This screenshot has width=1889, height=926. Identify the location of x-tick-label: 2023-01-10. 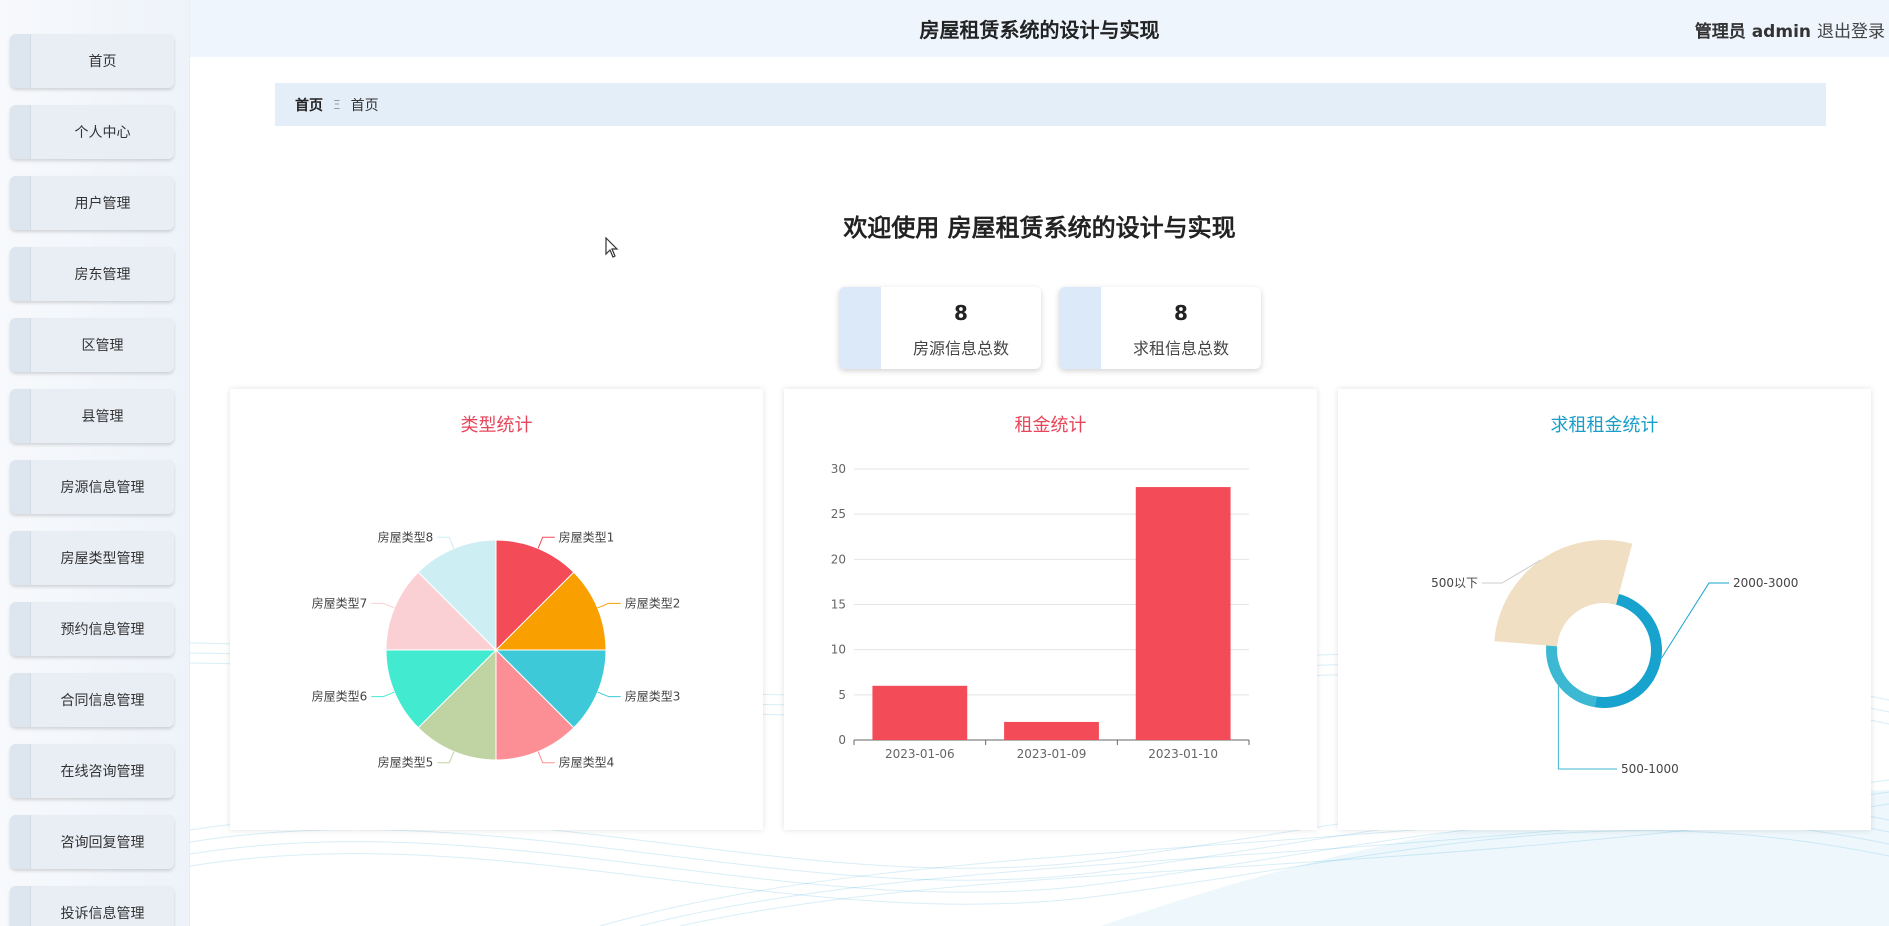
(1183, 754).